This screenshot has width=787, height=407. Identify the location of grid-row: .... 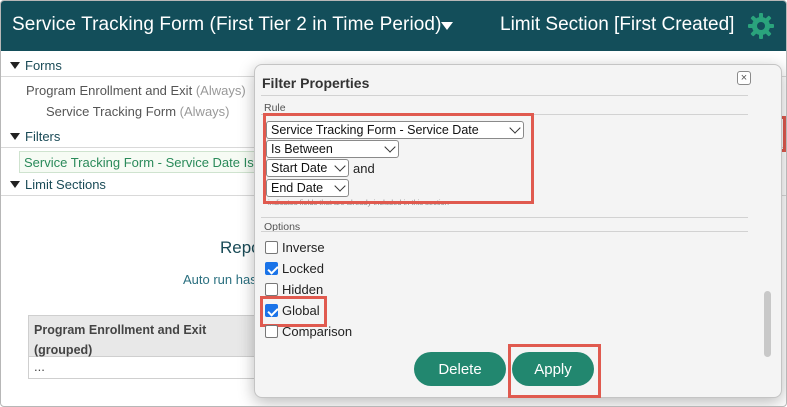
(142, 368).